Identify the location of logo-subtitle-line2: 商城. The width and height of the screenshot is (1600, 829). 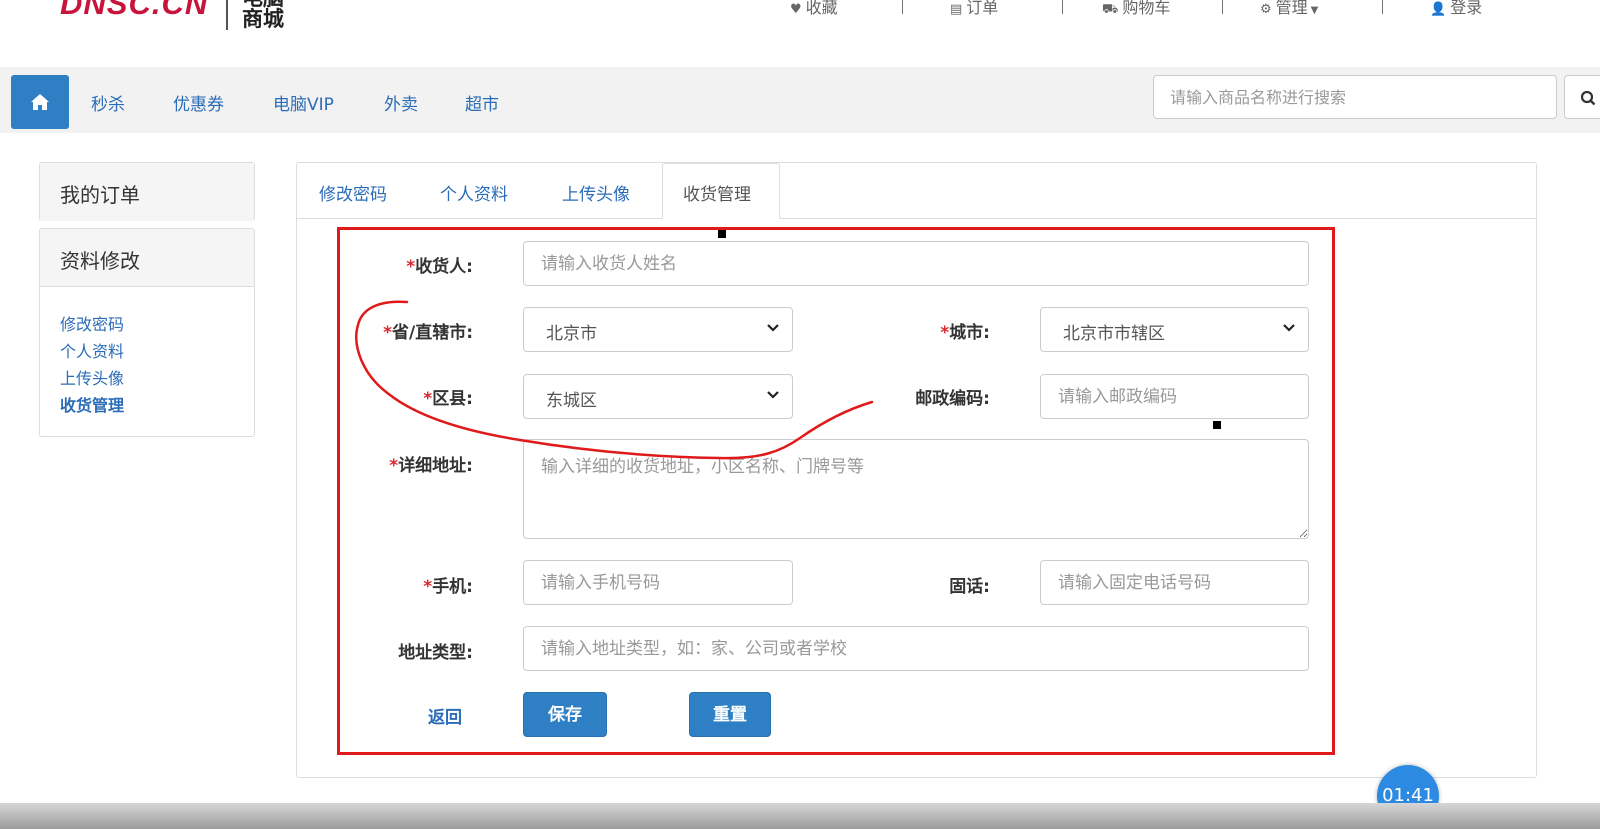
(263, 19).